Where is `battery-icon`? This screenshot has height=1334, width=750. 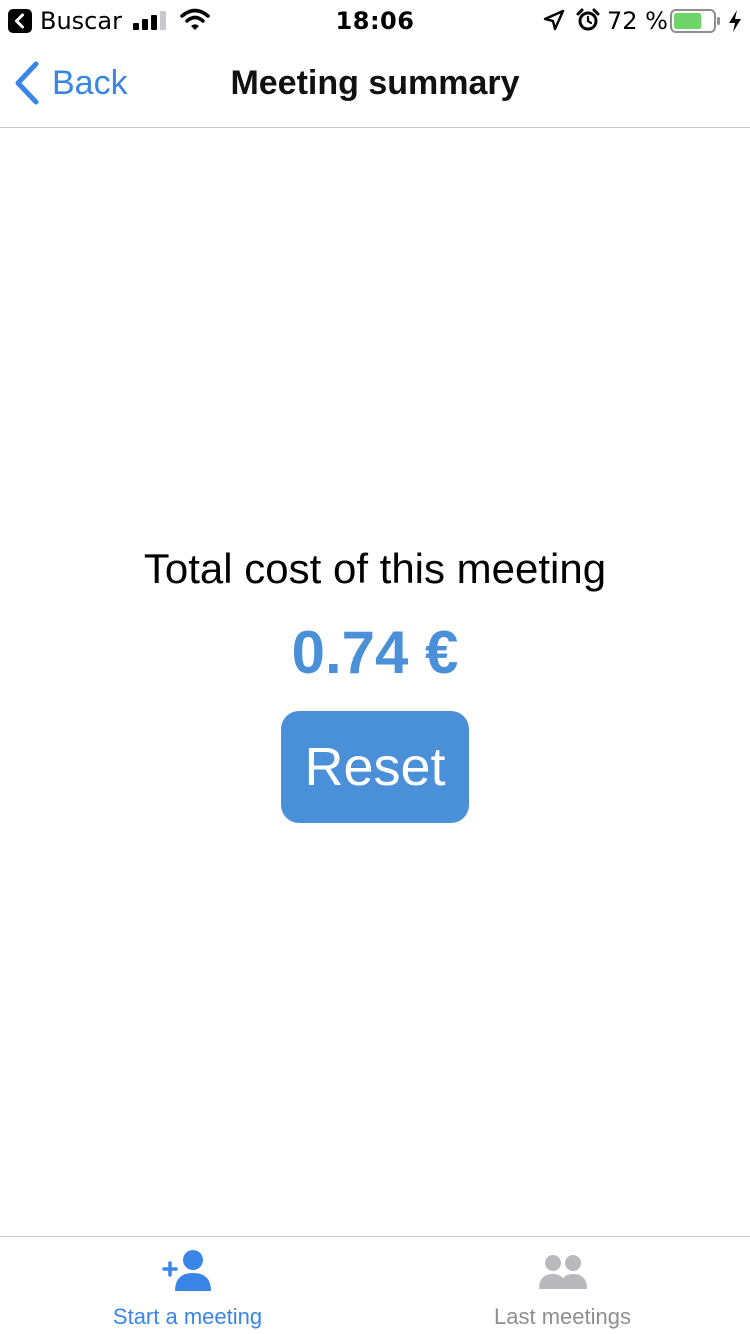 battery-icon is located at coordinates (696, 23).